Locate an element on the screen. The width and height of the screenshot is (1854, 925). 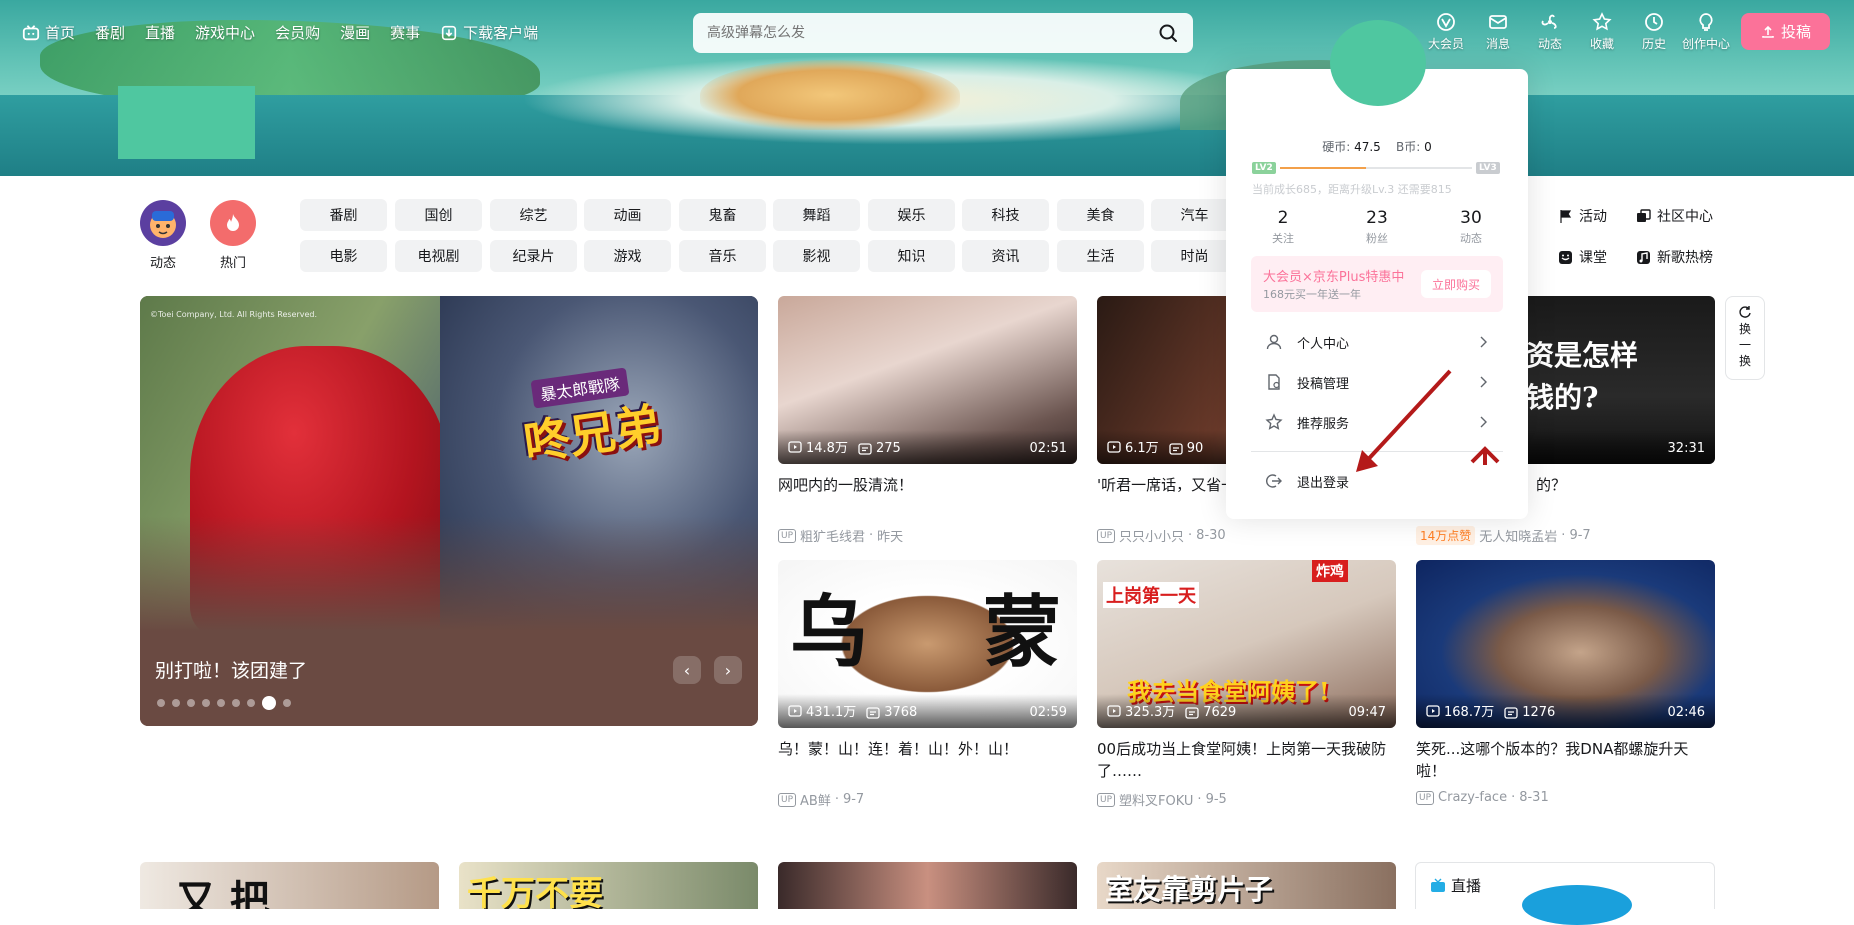
side-link-music-chart: 新歌热榜 is located at coordinates (1674, 257).